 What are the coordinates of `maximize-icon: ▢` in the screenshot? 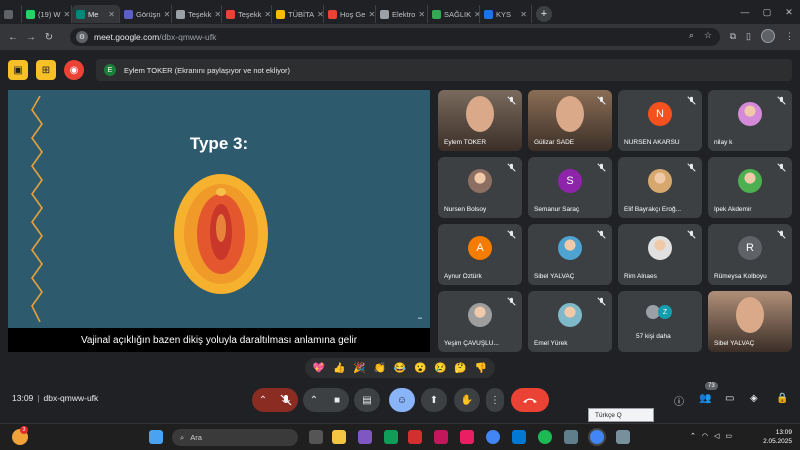 It's located at (767, 12).